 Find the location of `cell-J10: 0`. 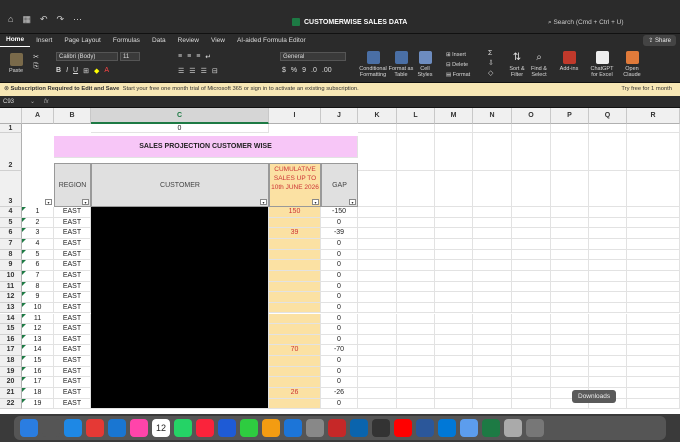

cell-J10: 0 is located at coordinates (339, 276).